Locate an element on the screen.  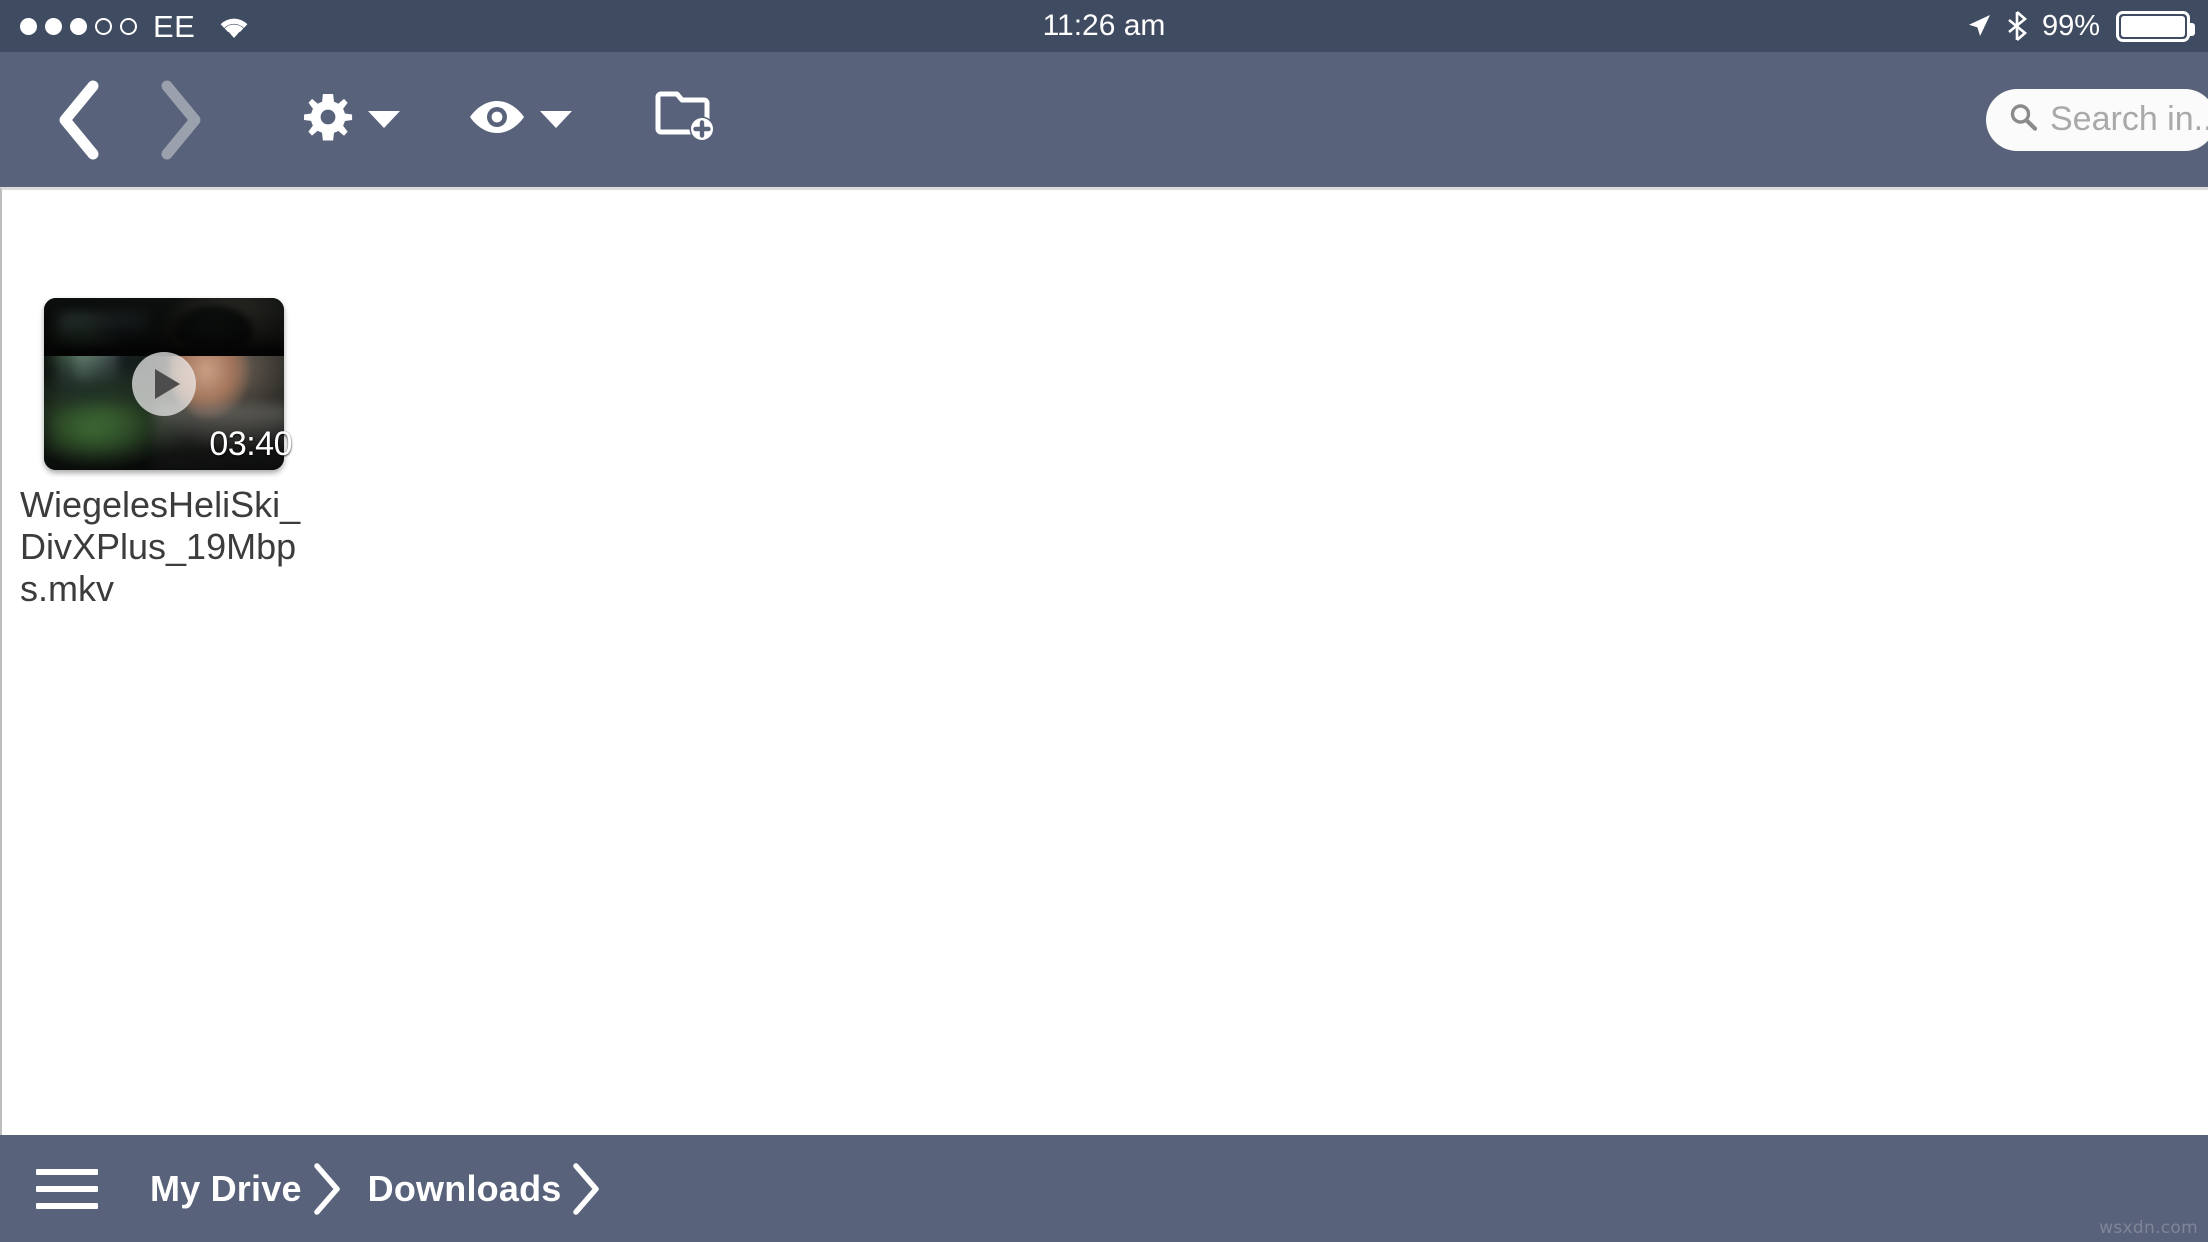
breadcrumb-item-my-drive: My Drive is located at coordinates (226, 1189).